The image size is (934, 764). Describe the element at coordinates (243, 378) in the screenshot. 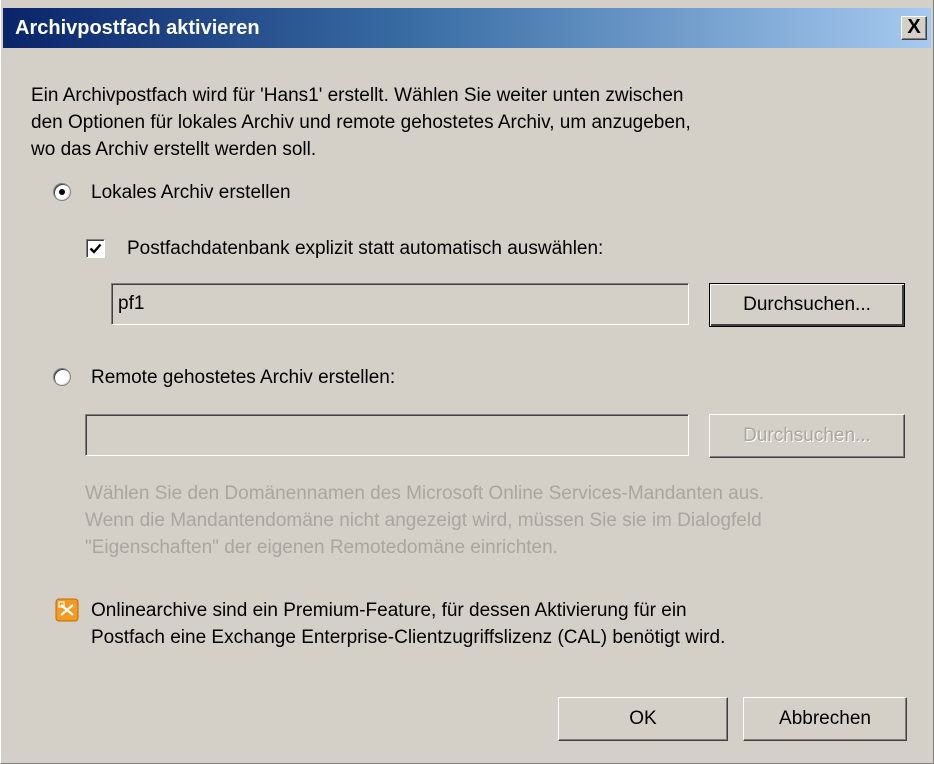

I see `remote-archive-label: Remote gehostetes Archiv erstellen:` at that location.